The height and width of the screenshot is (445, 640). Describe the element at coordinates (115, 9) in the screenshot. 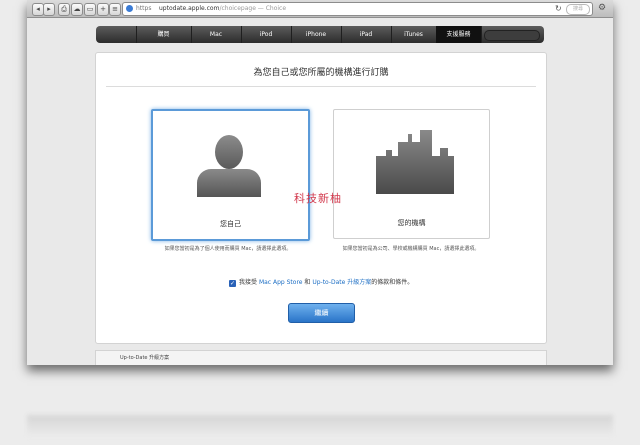

I see `reading-list-icon: ≡` at that location.